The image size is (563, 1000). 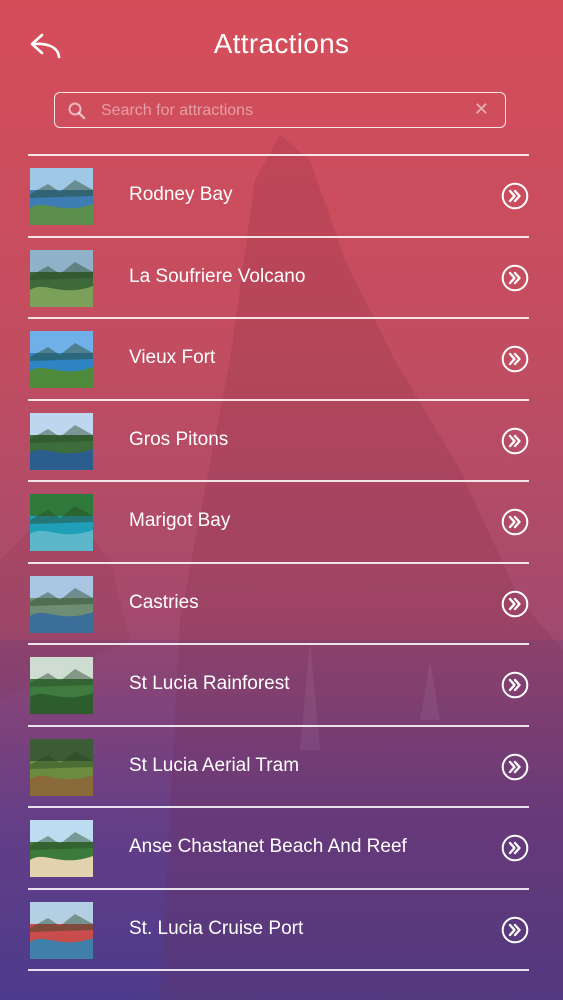 I want to click on attraction-name: Gros Pitons, so click(x=179, y=439).